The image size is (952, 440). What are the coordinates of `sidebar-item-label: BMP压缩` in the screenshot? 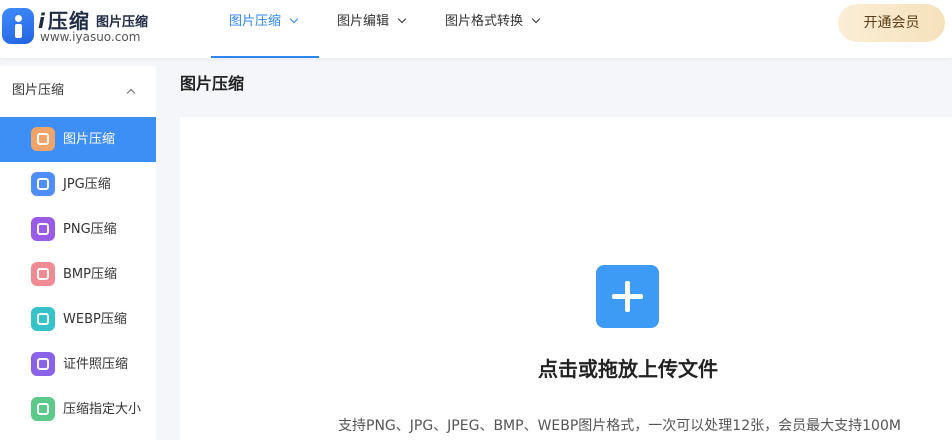 It's located at (90, 274).